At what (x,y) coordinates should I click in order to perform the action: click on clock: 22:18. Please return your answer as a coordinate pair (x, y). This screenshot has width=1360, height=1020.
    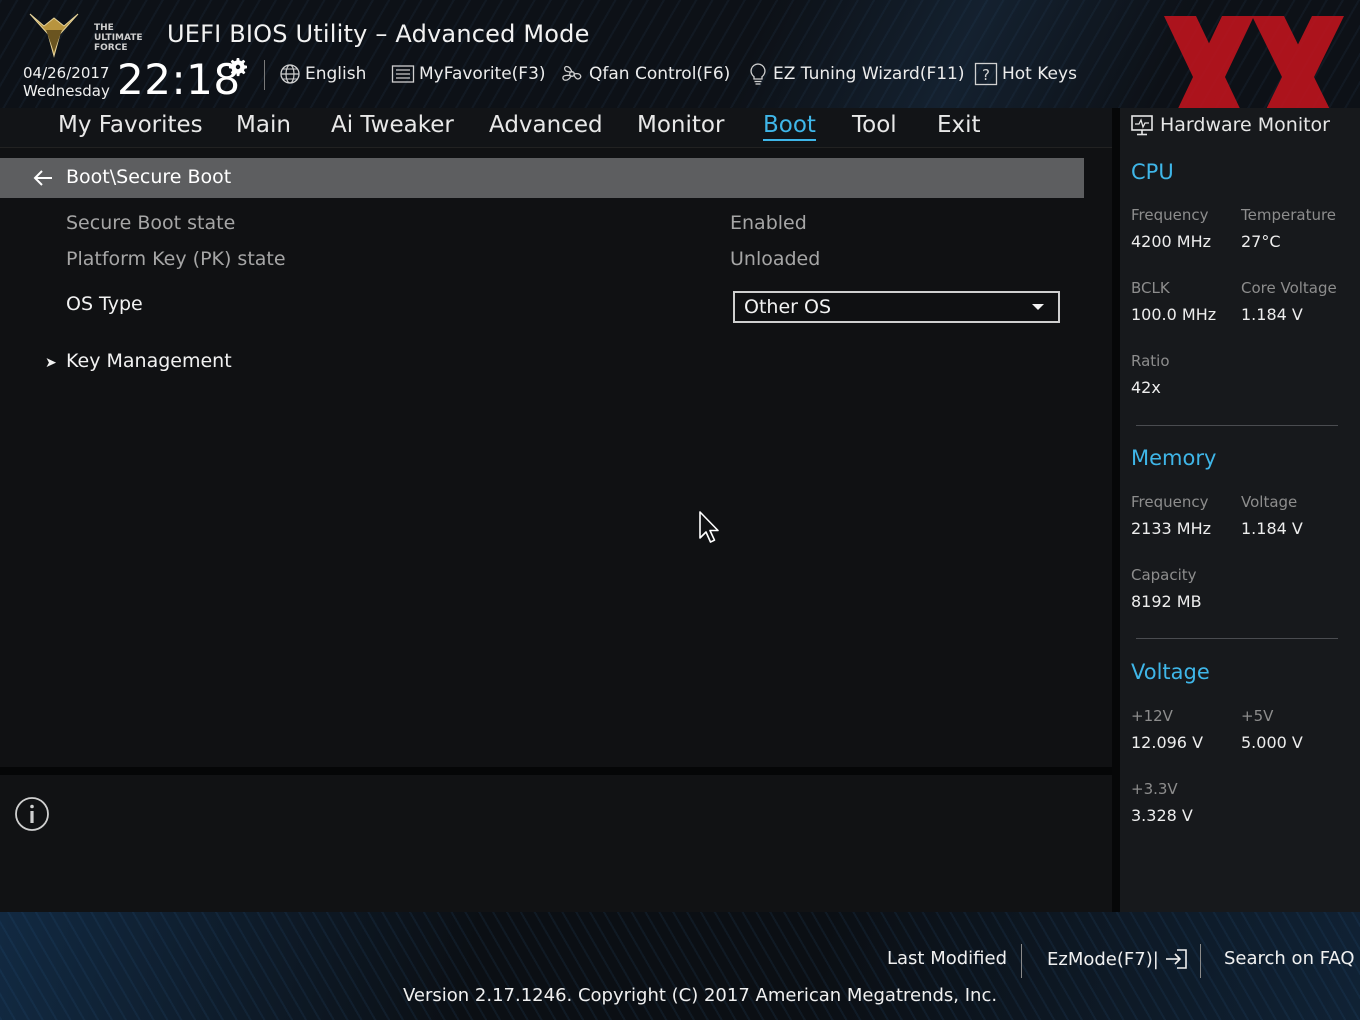
    Looking at the image, I should click on (179, 79).